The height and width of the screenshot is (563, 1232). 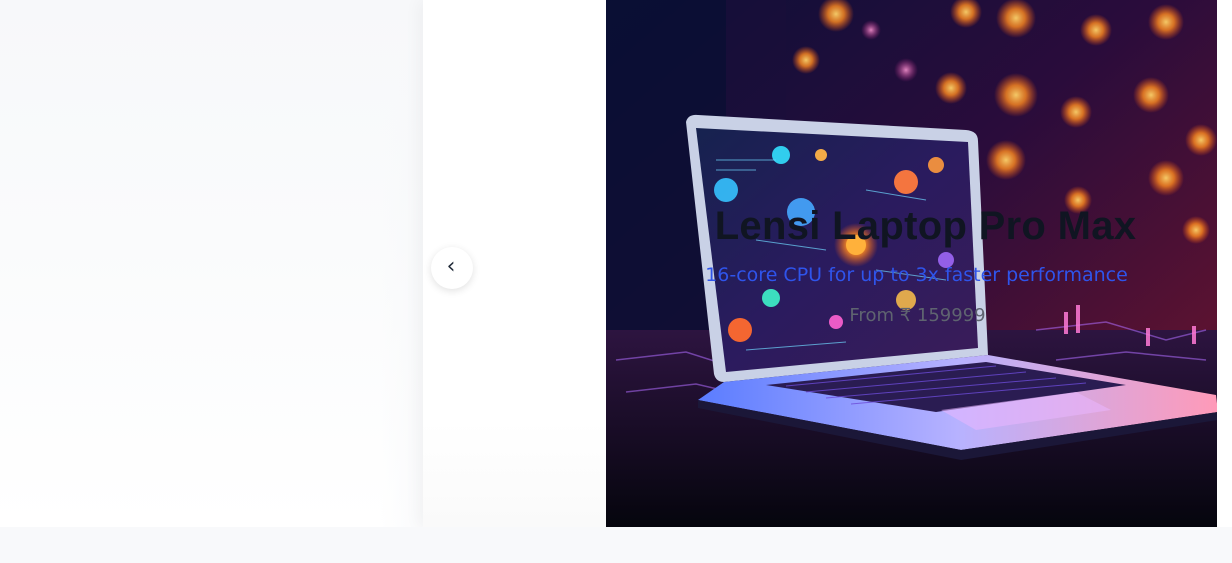 I want to click on chevron-left-icon: ‹, so click(x=451, y=266).